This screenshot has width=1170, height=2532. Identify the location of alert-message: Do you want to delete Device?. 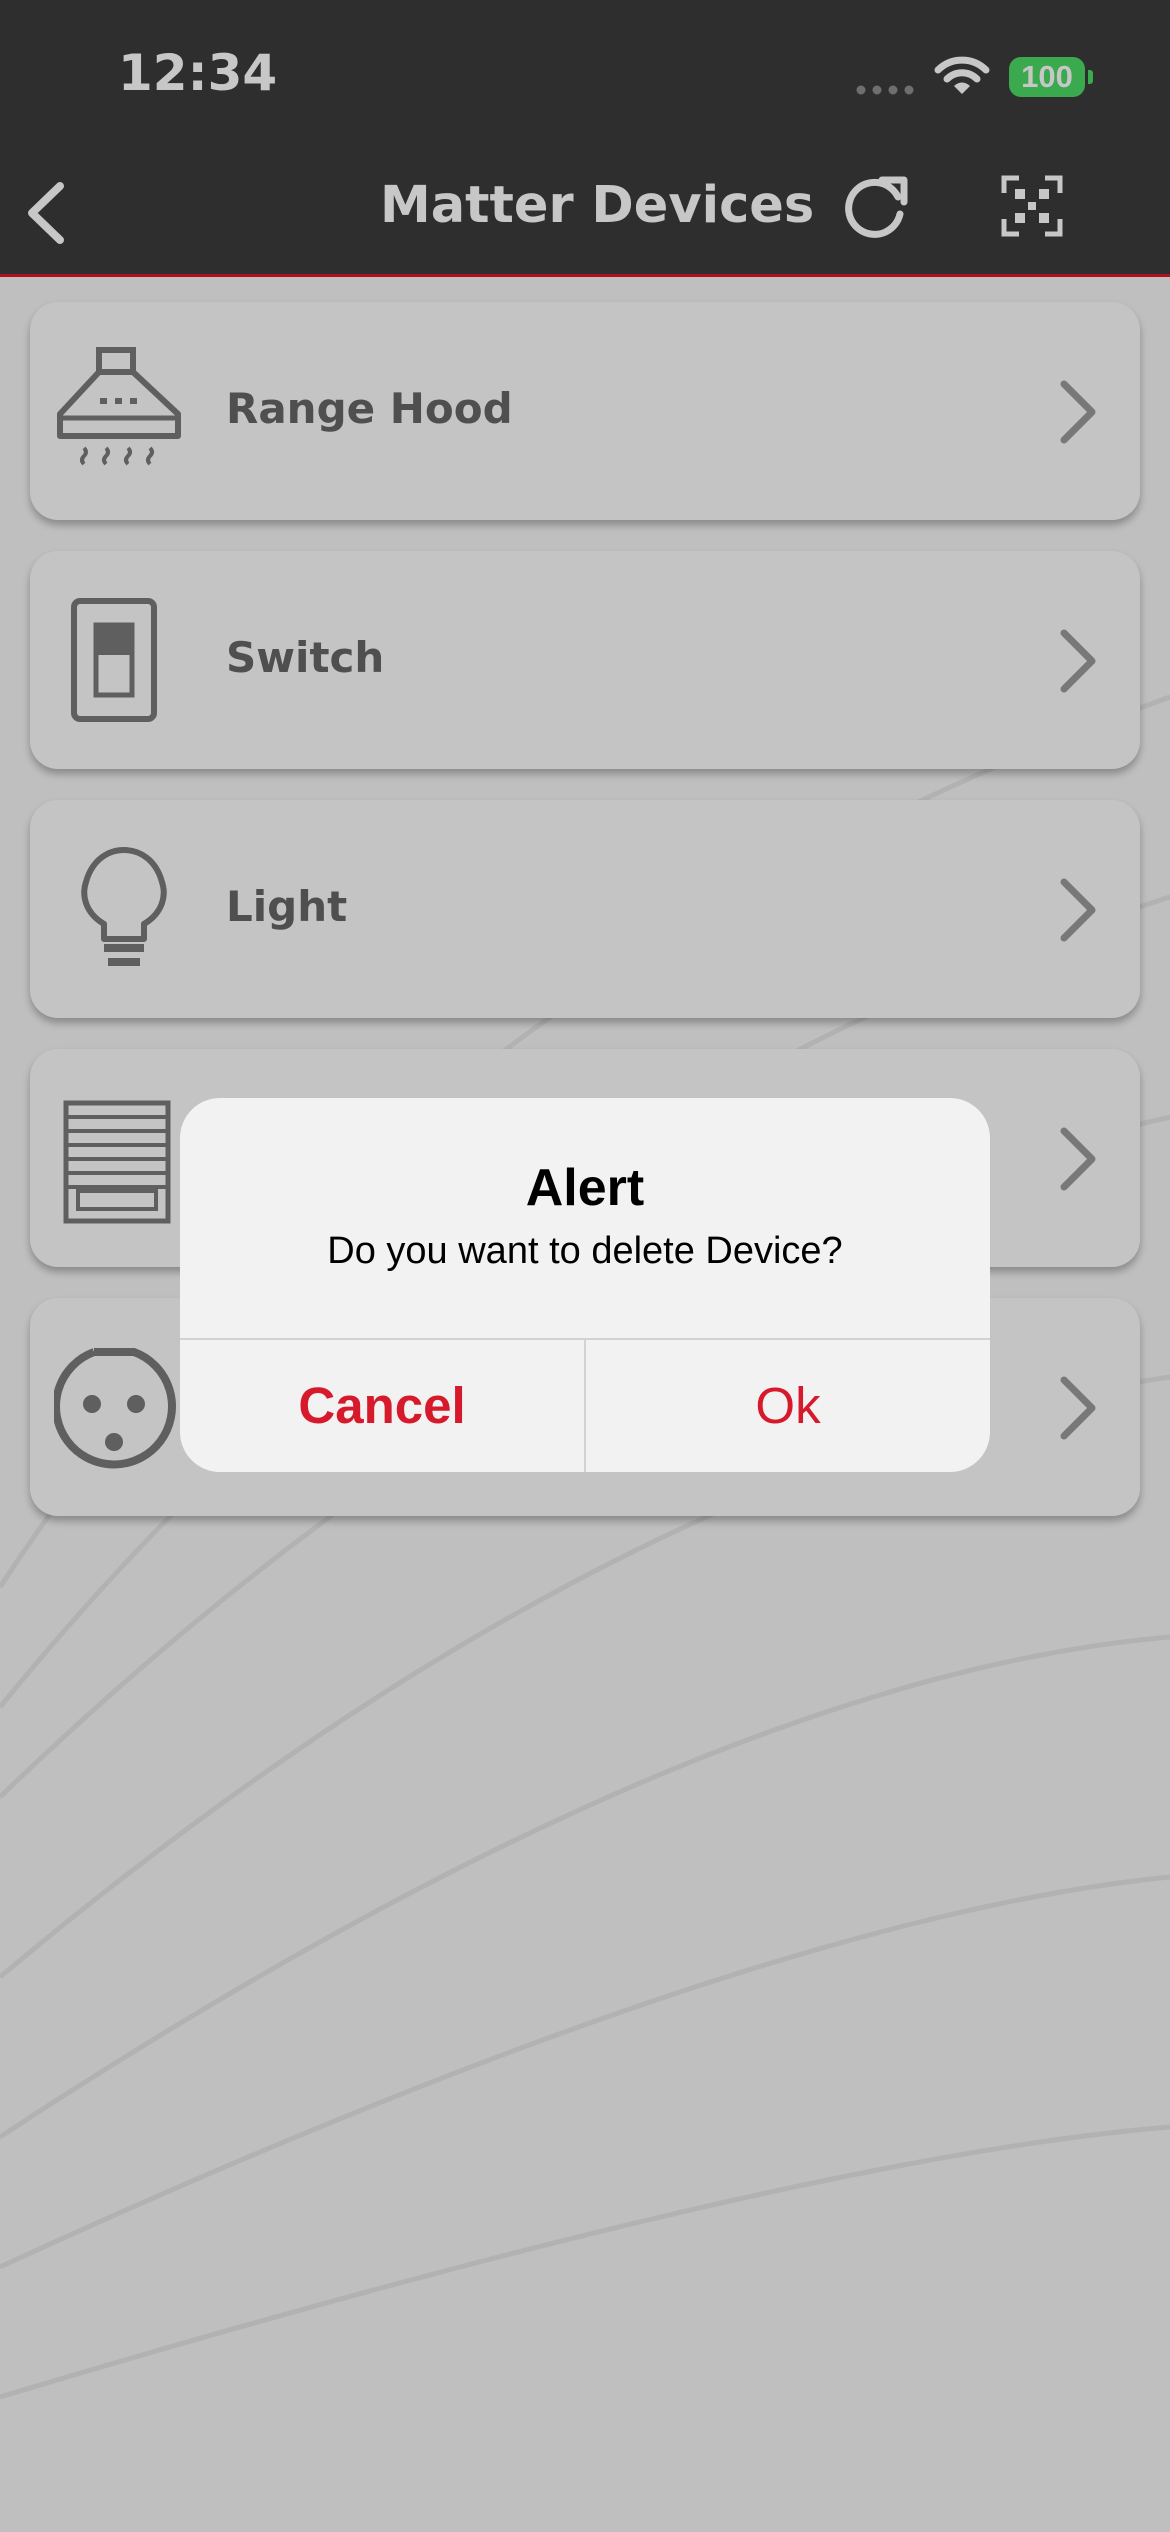
(585, 1251).